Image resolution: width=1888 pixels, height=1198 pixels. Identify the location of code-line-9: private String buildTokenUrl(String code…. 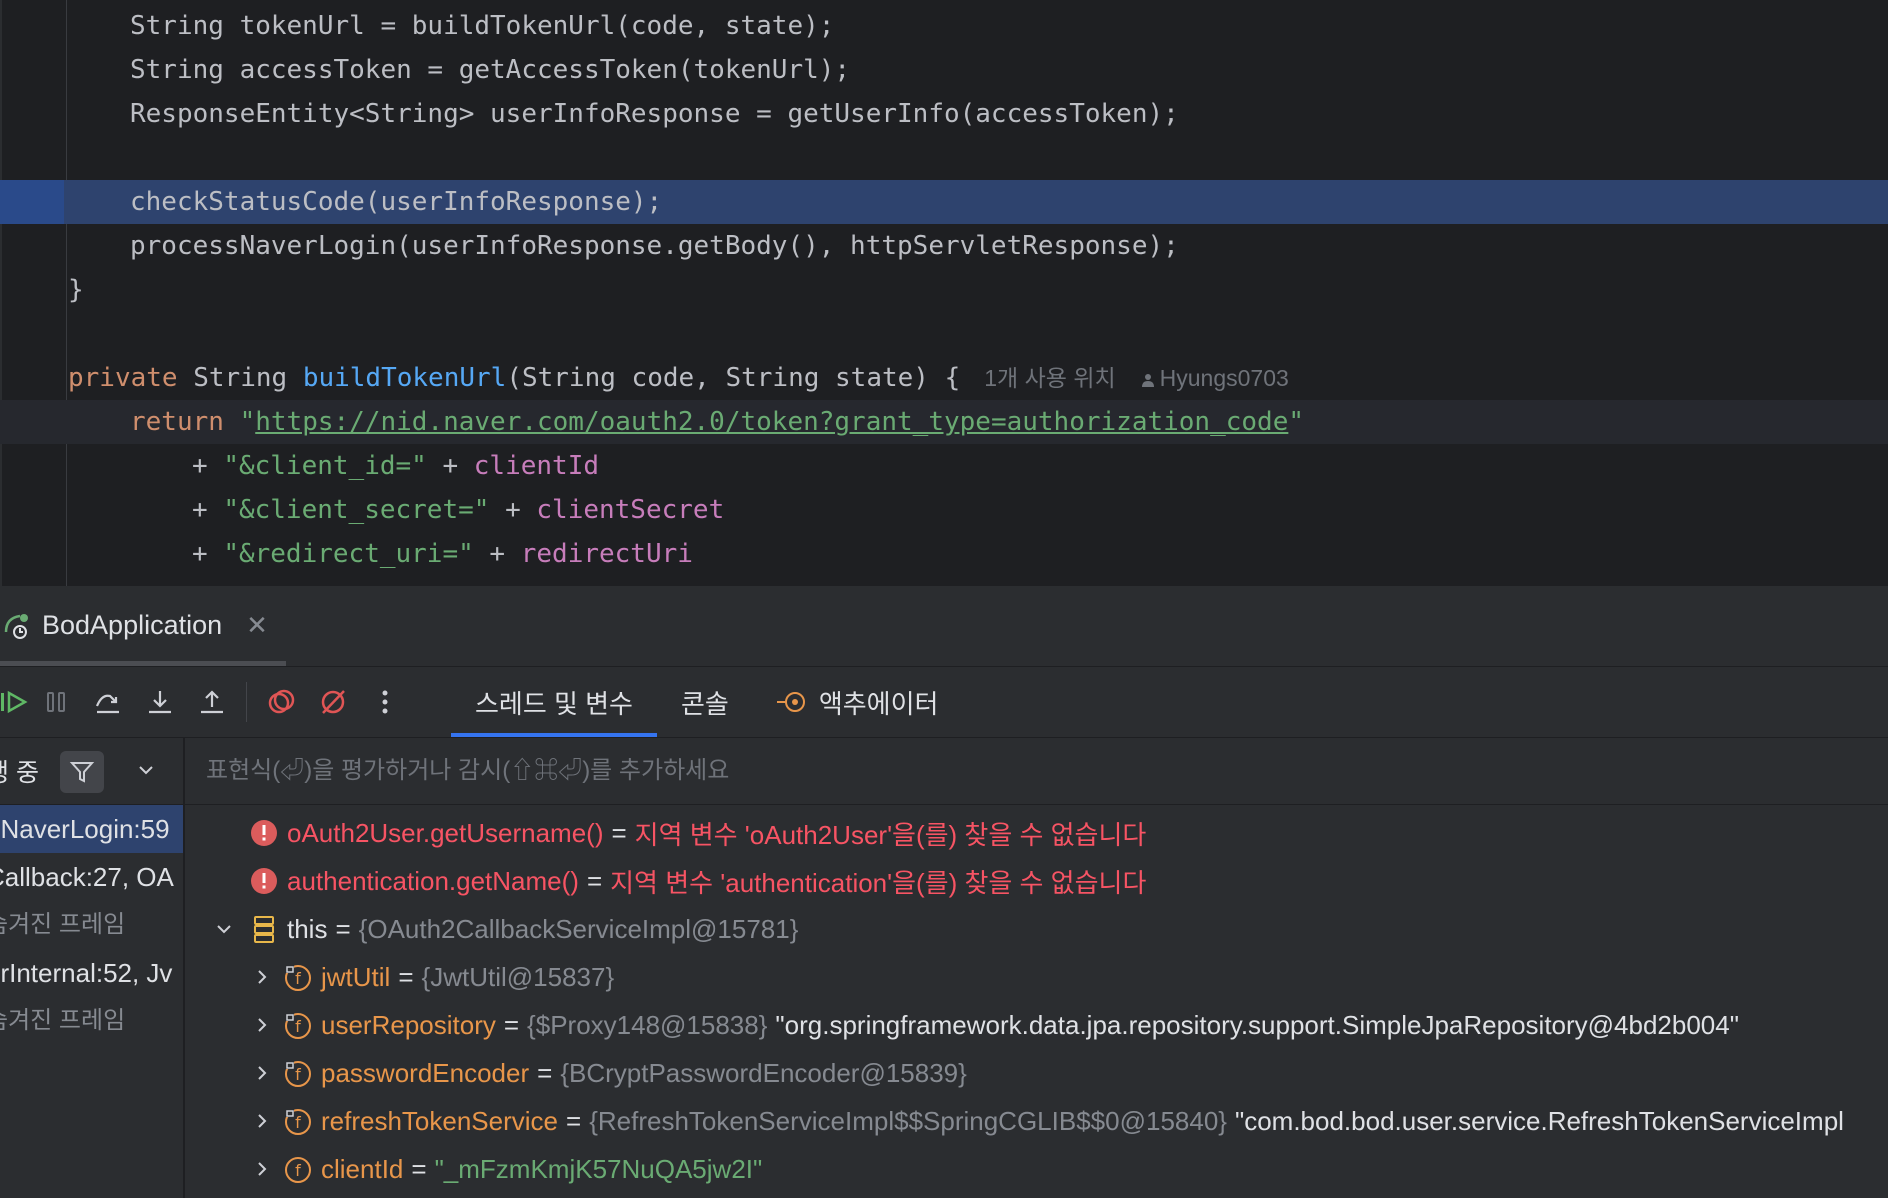
(944, 378).